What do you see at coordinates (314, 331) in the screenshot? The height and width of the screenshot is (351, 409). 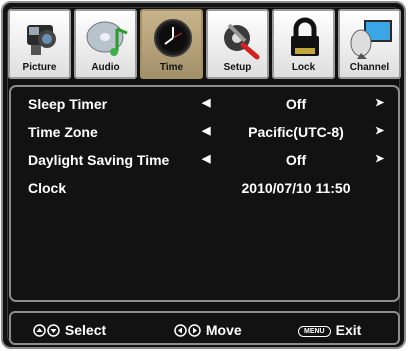 I see `menu-key-icon: MENU` at bounding box center [314, 331].